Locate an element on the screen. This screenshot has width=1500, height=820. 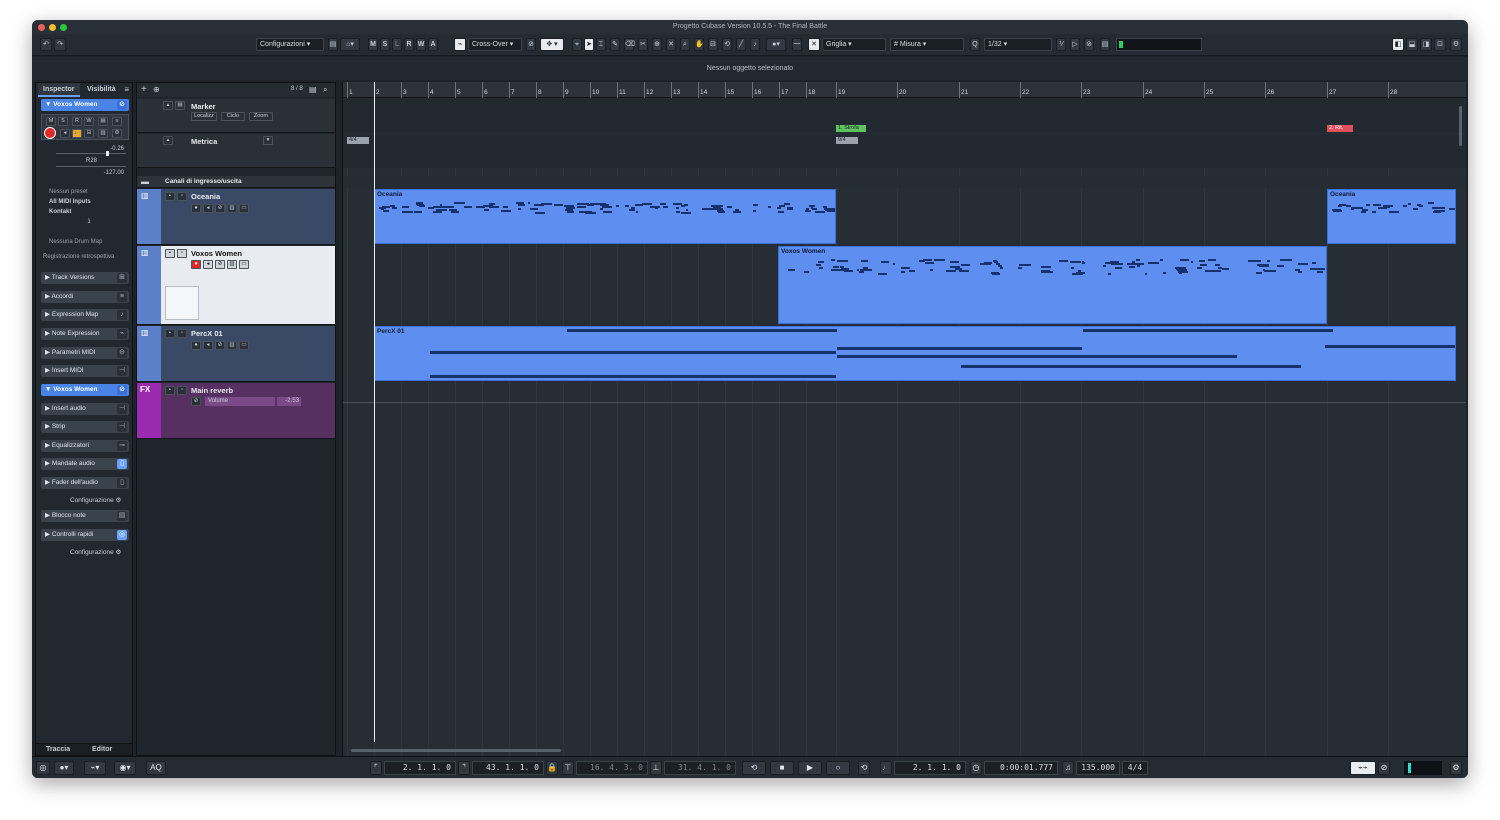
mute-tool-icon: ✕ is located at coordinates (671, 44).